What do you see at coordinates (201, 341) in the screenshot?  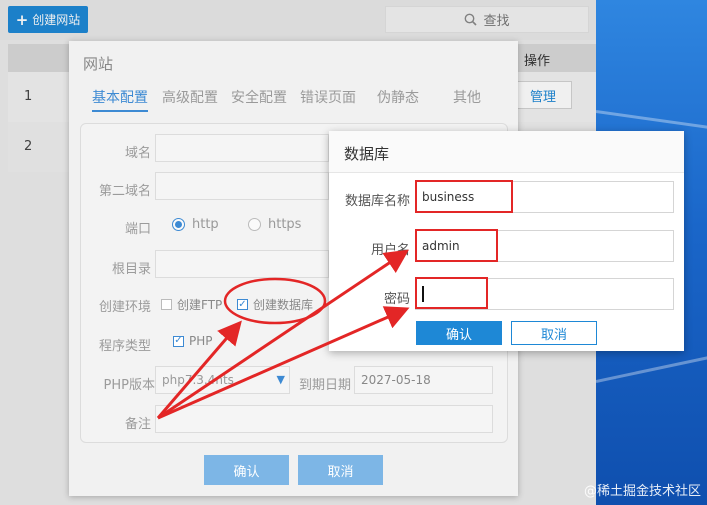 I see `program-type-value: PHP` at bounding box center [201, 341].